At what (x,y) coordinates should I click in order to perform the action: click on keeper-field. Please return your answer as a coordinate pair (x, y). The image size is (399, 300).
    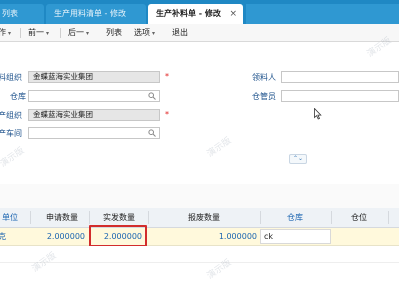
    Looking at the image, I should click on (340, 96).